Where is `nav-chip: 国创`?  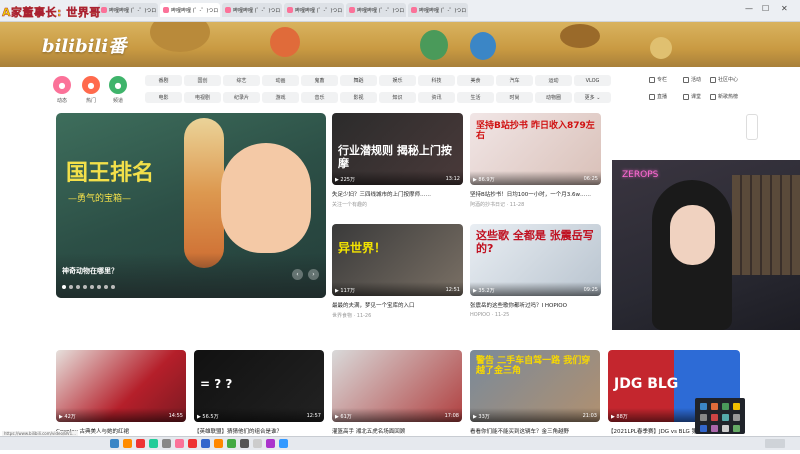 nav-chip: 国创 is located at coordinates (202, 80).